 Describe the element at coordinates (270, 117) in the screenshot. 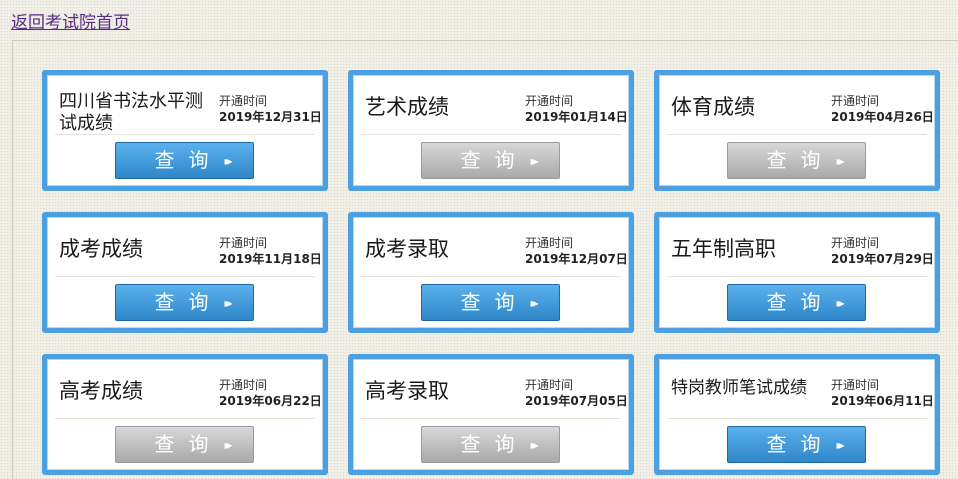

I see `open-time-date: 2019年12月31日` at that location.